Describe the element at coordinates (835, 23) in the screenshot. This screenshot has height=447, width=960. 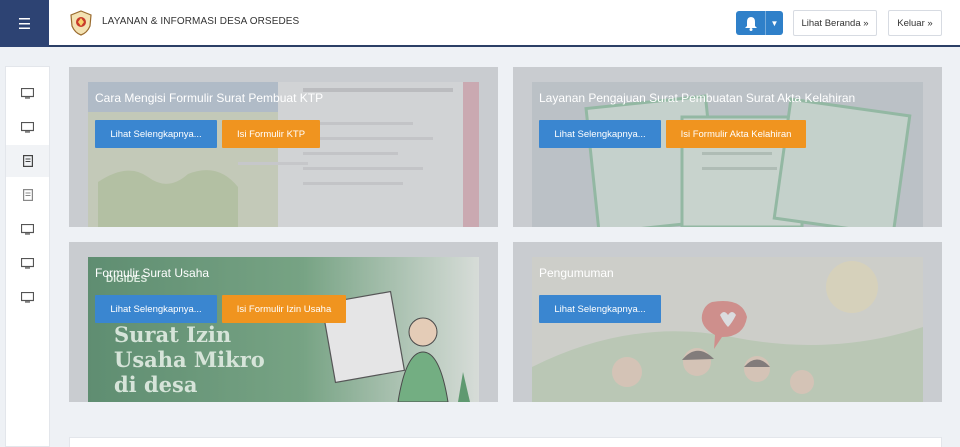
I see `home-button: Lihat Beranda »` at that location.